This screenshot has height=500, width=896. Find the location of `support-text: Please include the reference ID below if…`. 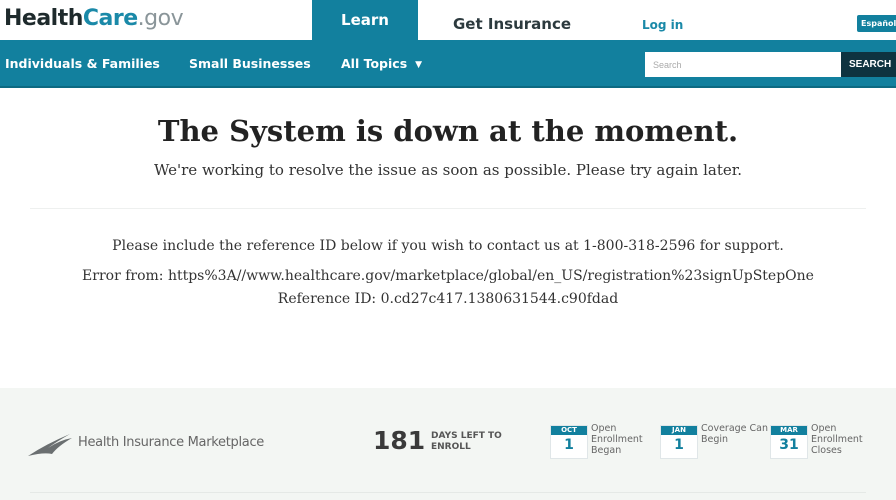

support-text: Please include the reference ID below if… is located at coordinates (448, 246).